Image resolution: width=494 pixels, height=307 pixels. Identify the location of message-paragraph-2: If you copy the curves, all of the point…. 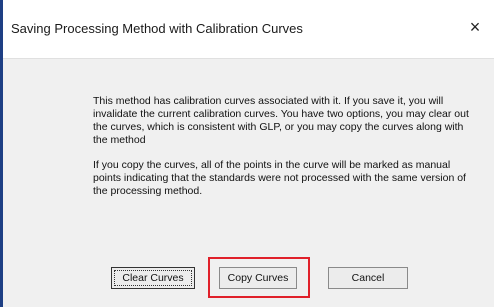
(279, 178).